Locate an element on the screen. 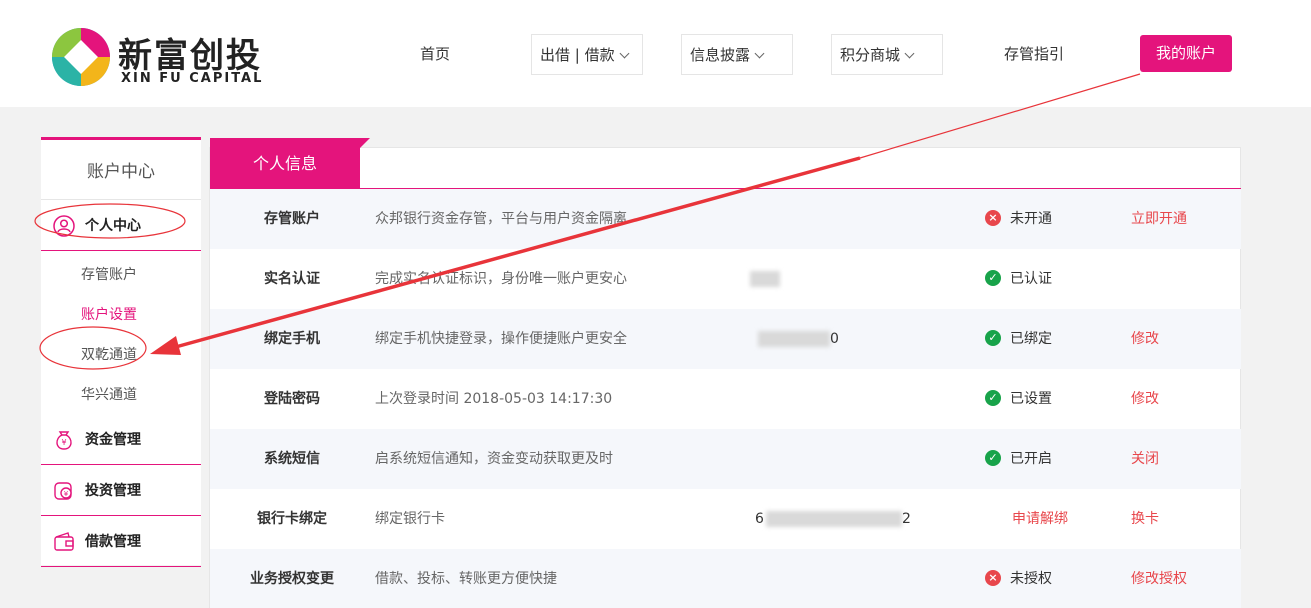 The width and height of the screenshot is (1311, 608). user-icon is located at coordinates (64, 226).